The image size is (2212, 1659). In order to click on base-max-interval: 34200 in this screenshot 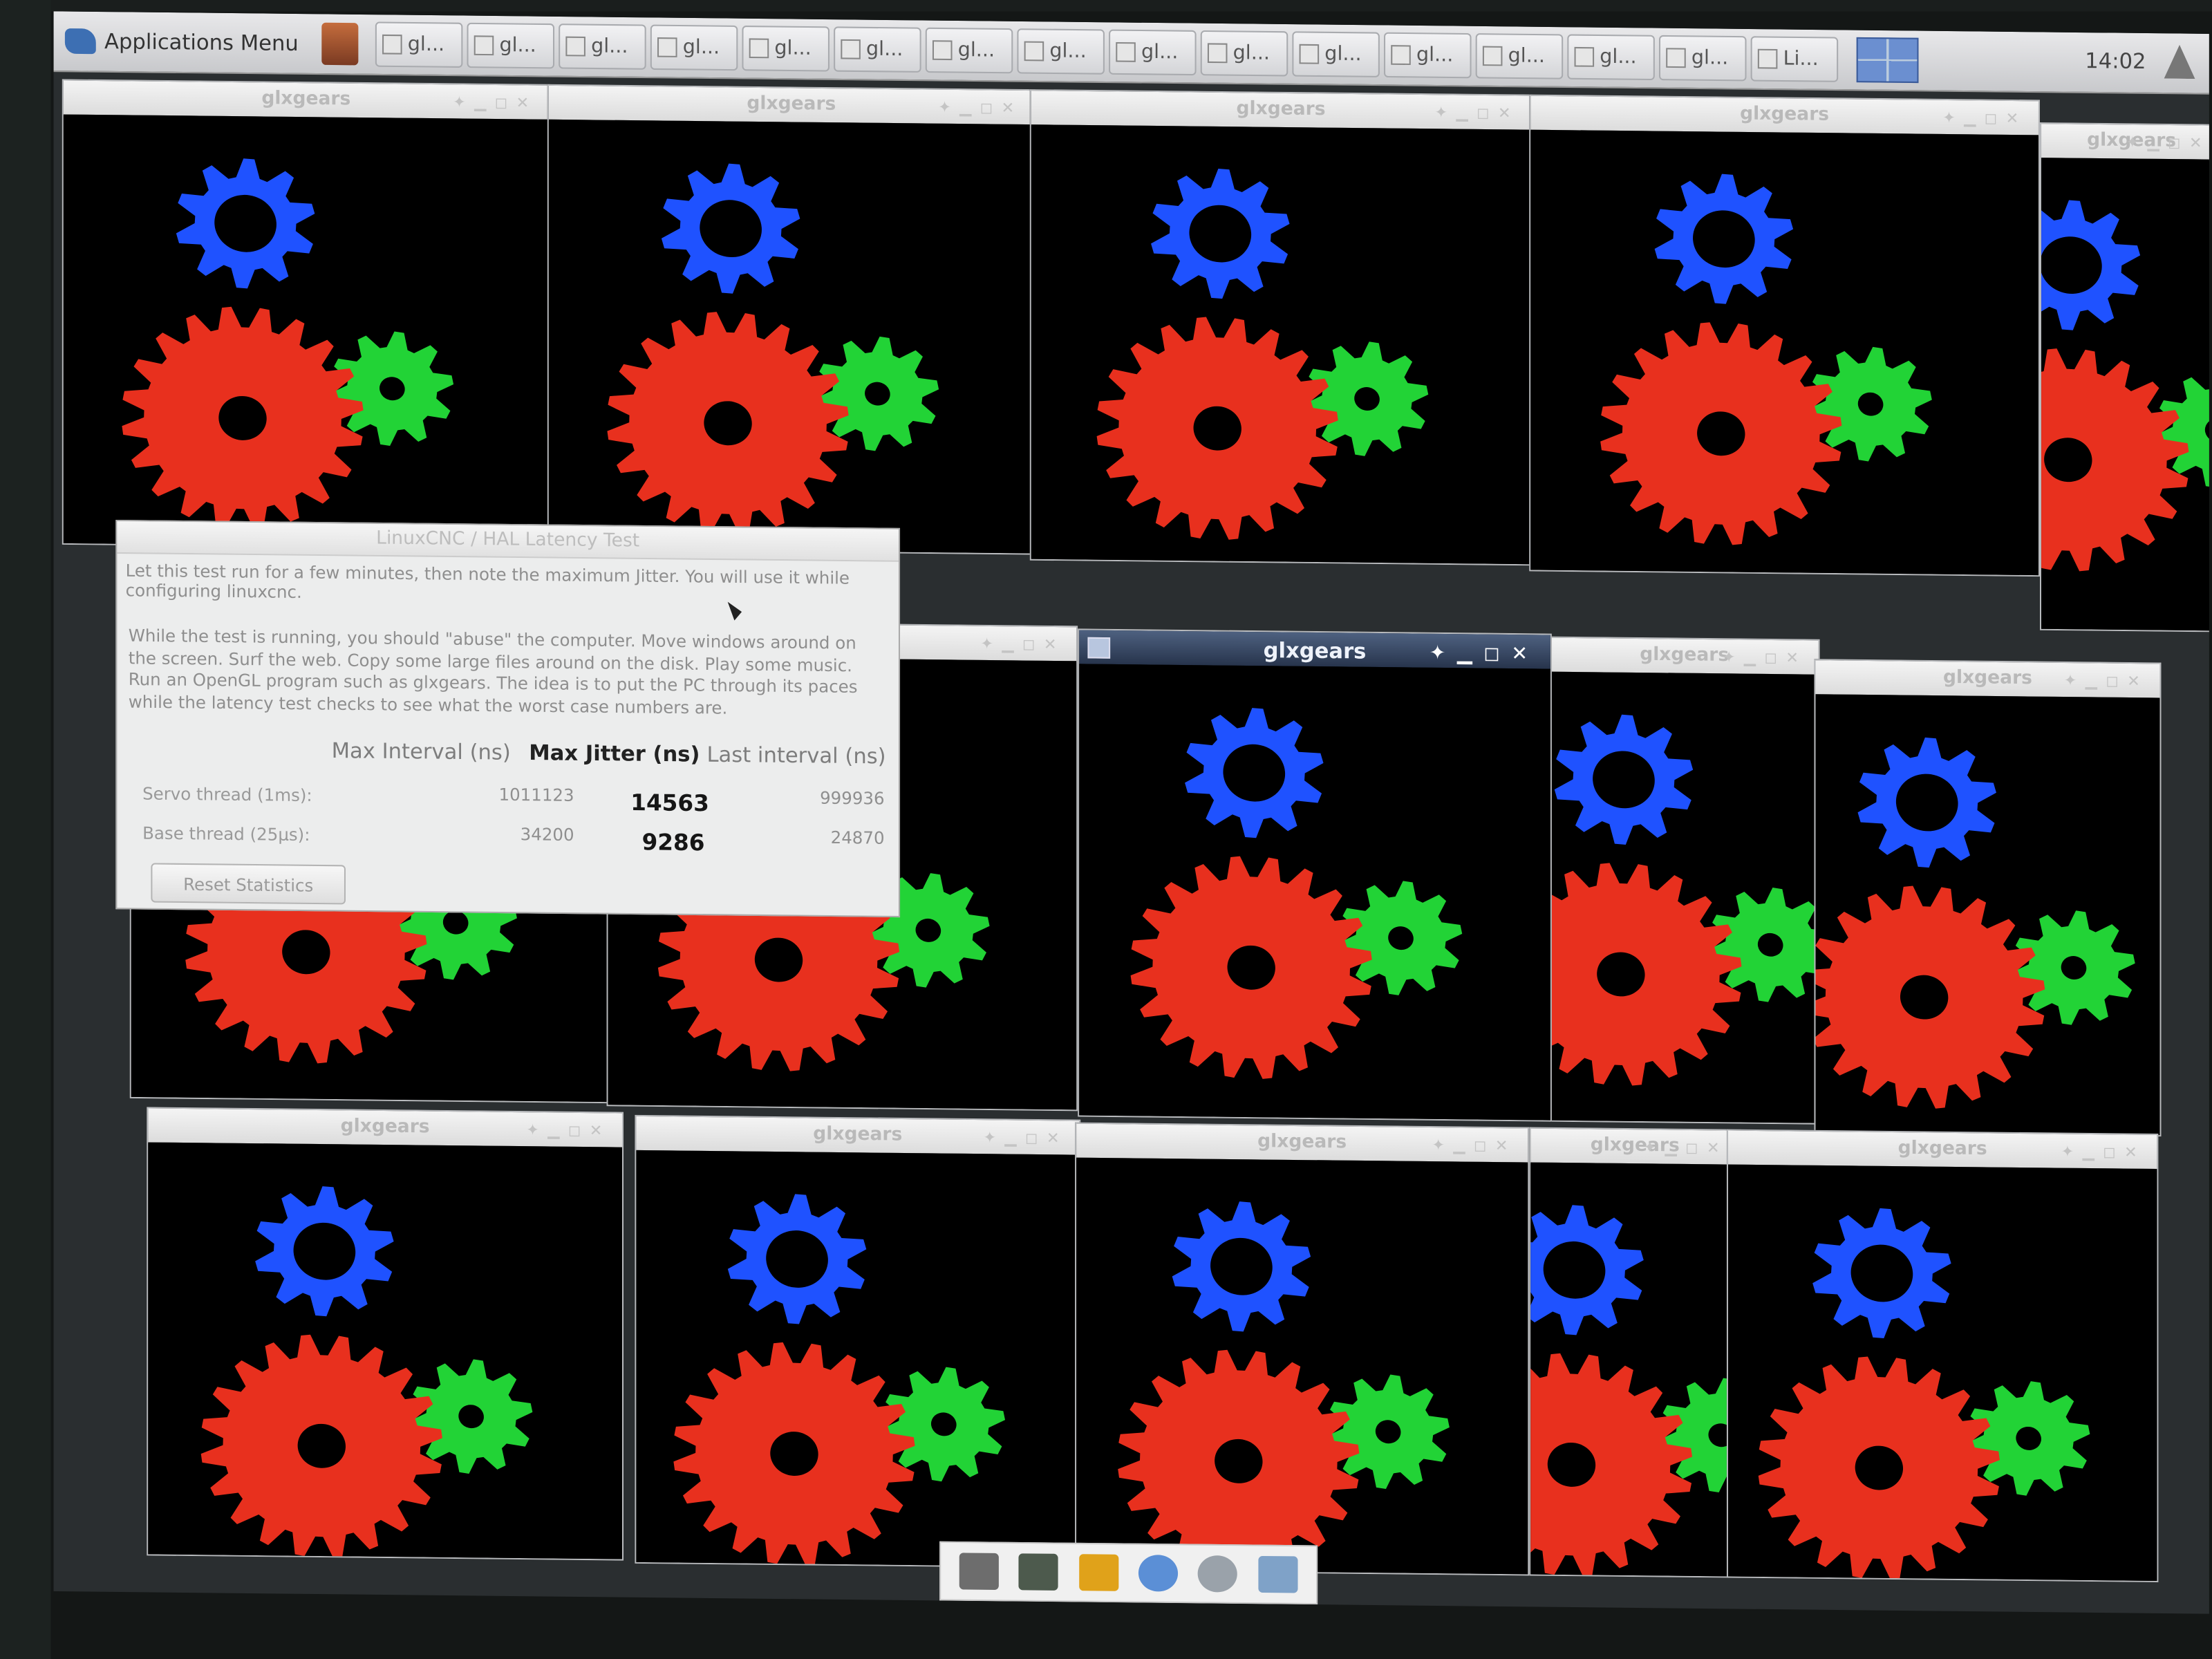, I will do `click(547, 835)`.